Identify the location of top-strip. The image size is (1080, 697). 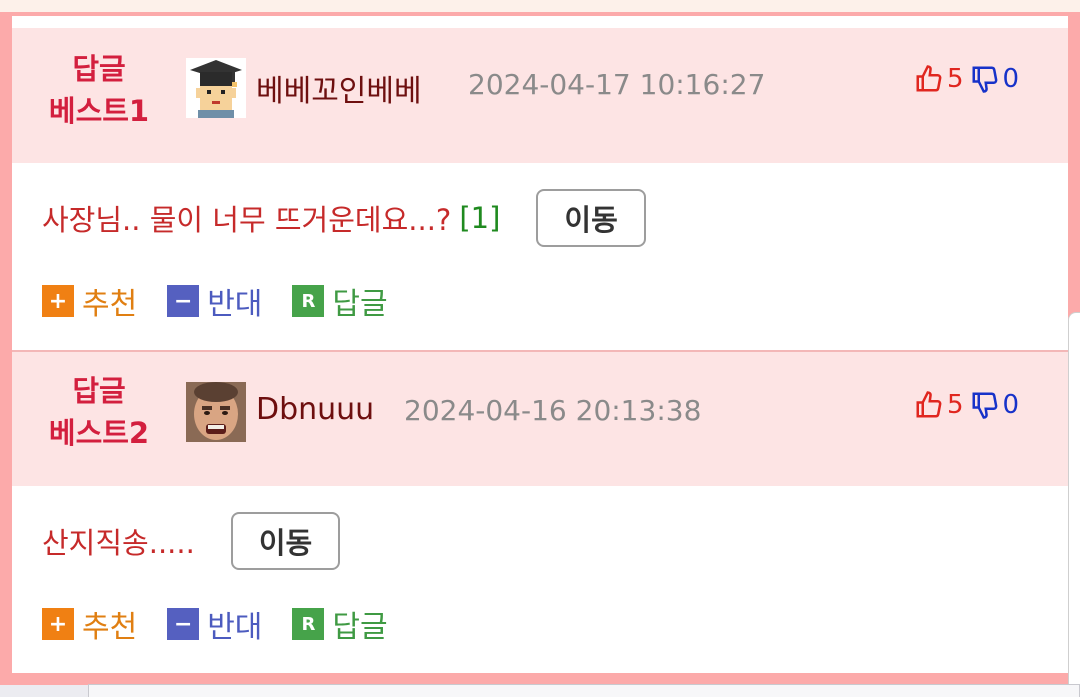
(540, 6).